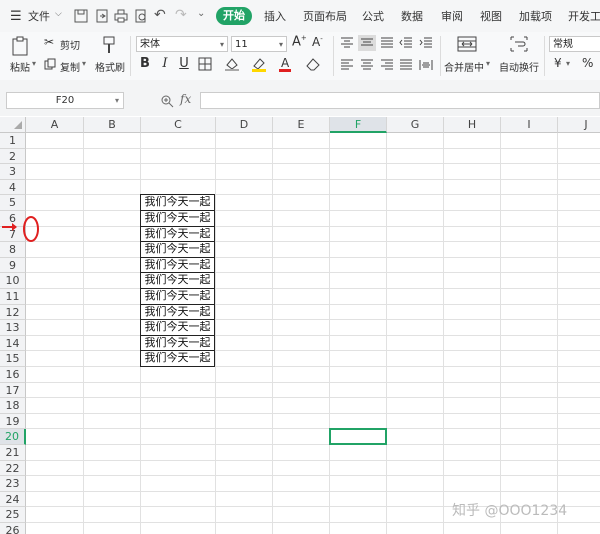 The image size is (600, 534). I want to click on align-right-icon, so click(387, 65).